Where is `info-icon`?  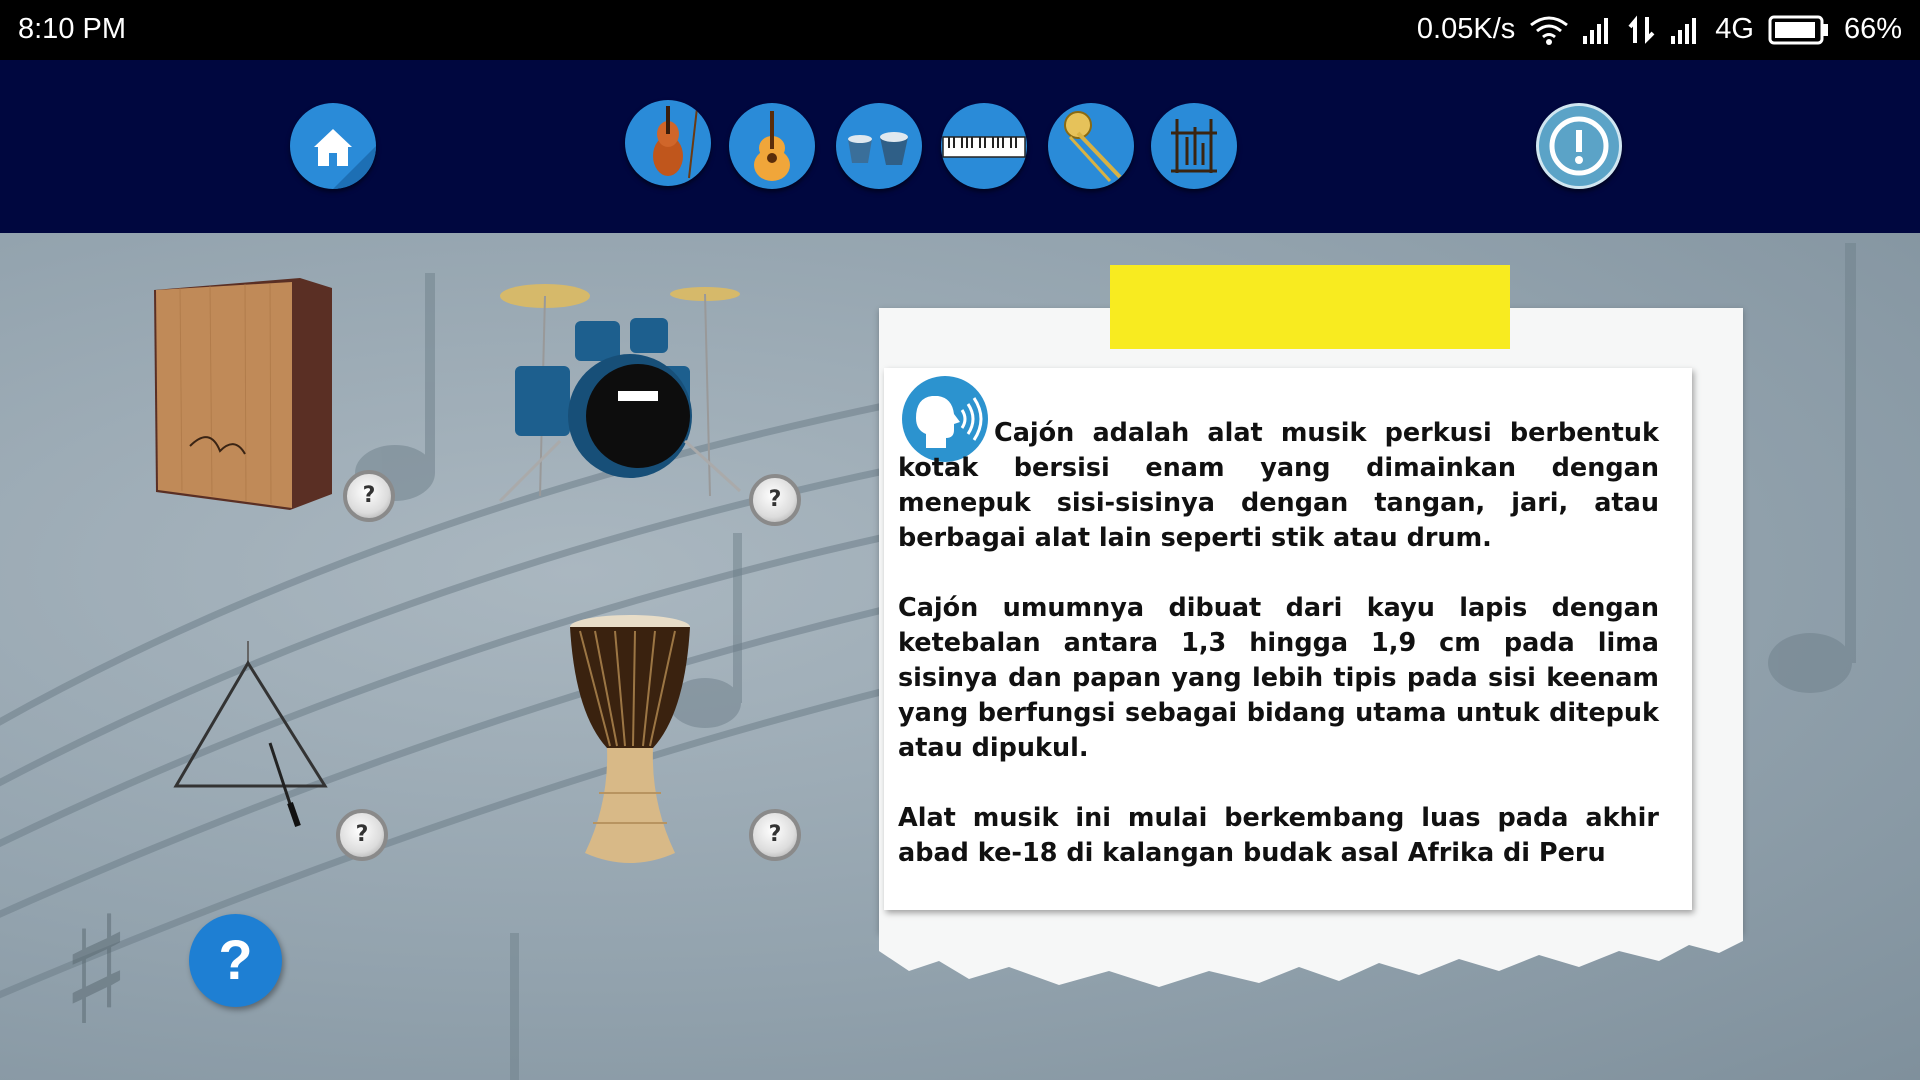
info-icon is located at coordinates (1579, 146).